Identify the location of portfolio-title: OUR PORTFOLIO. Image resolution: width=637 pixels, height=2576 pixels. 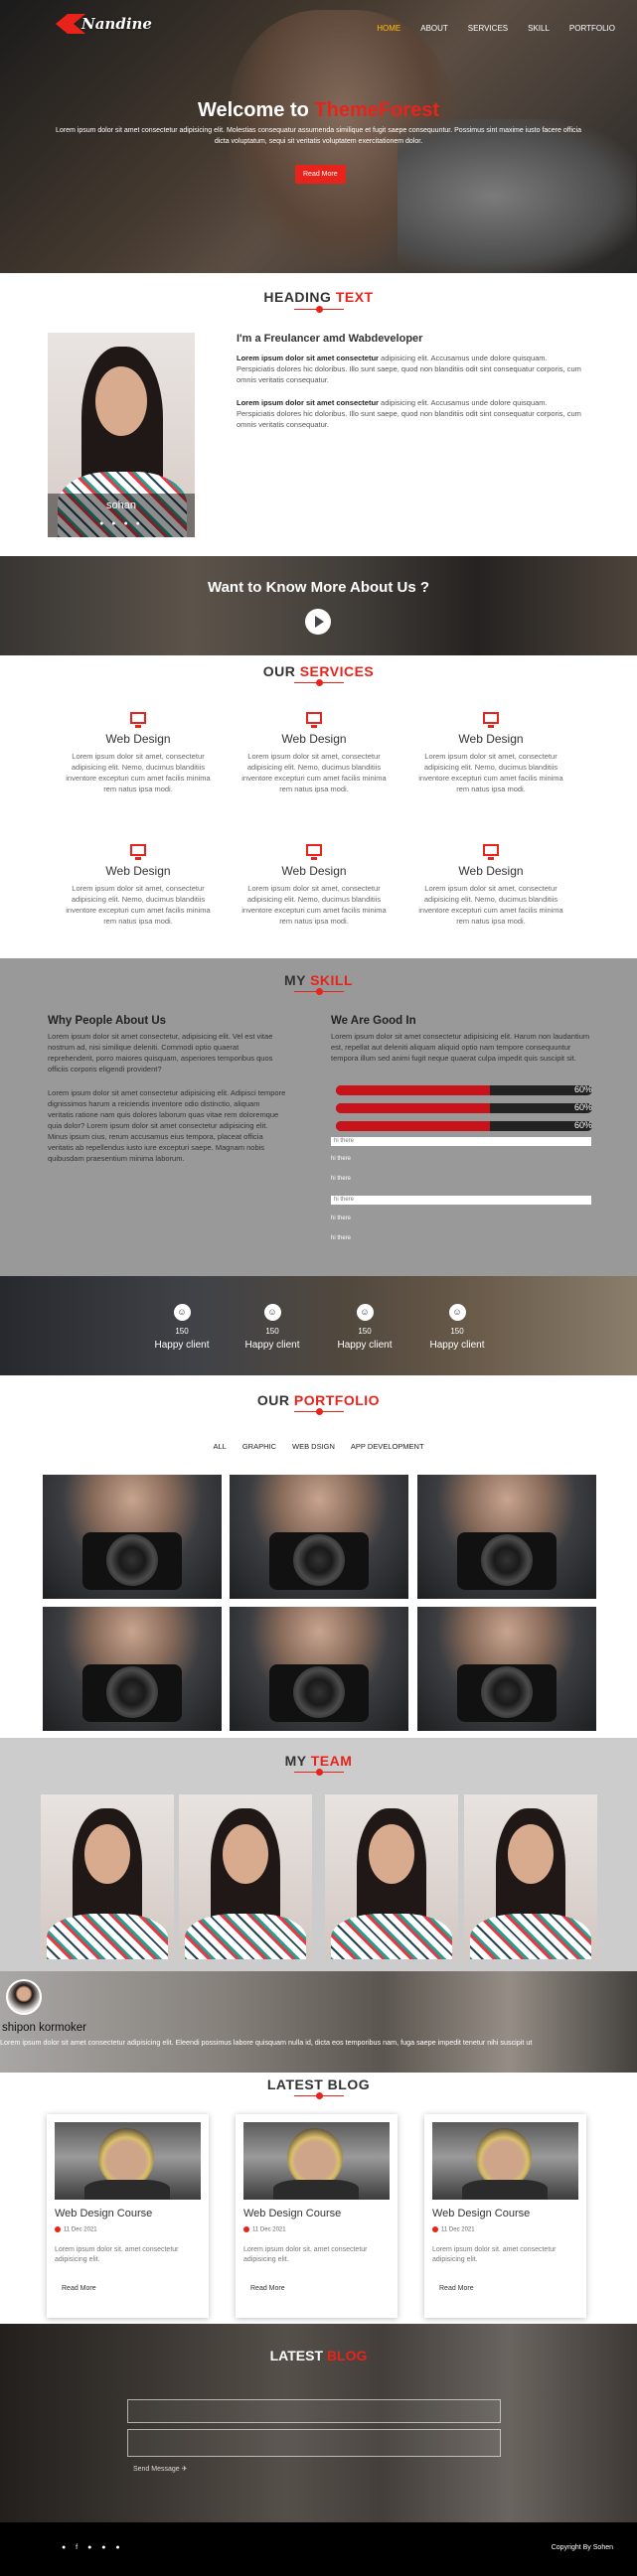
(318, 1400).